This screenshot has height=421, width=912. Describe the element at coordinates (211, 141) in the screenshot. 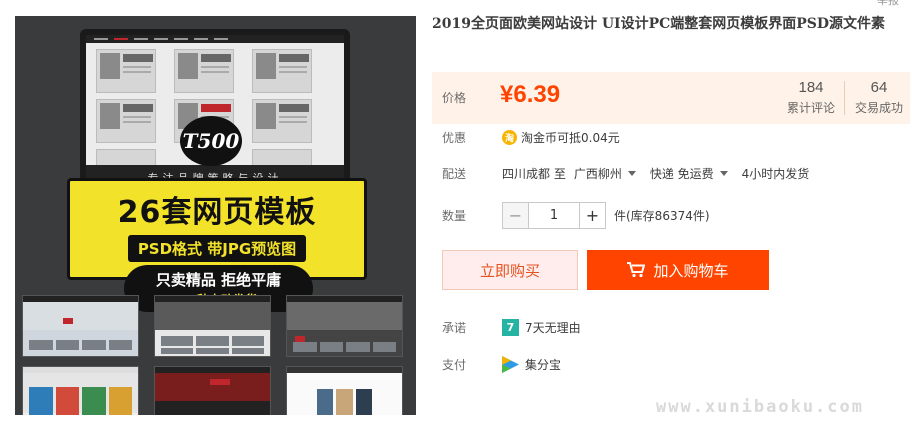

I see `brand-logo: T500` at that location.